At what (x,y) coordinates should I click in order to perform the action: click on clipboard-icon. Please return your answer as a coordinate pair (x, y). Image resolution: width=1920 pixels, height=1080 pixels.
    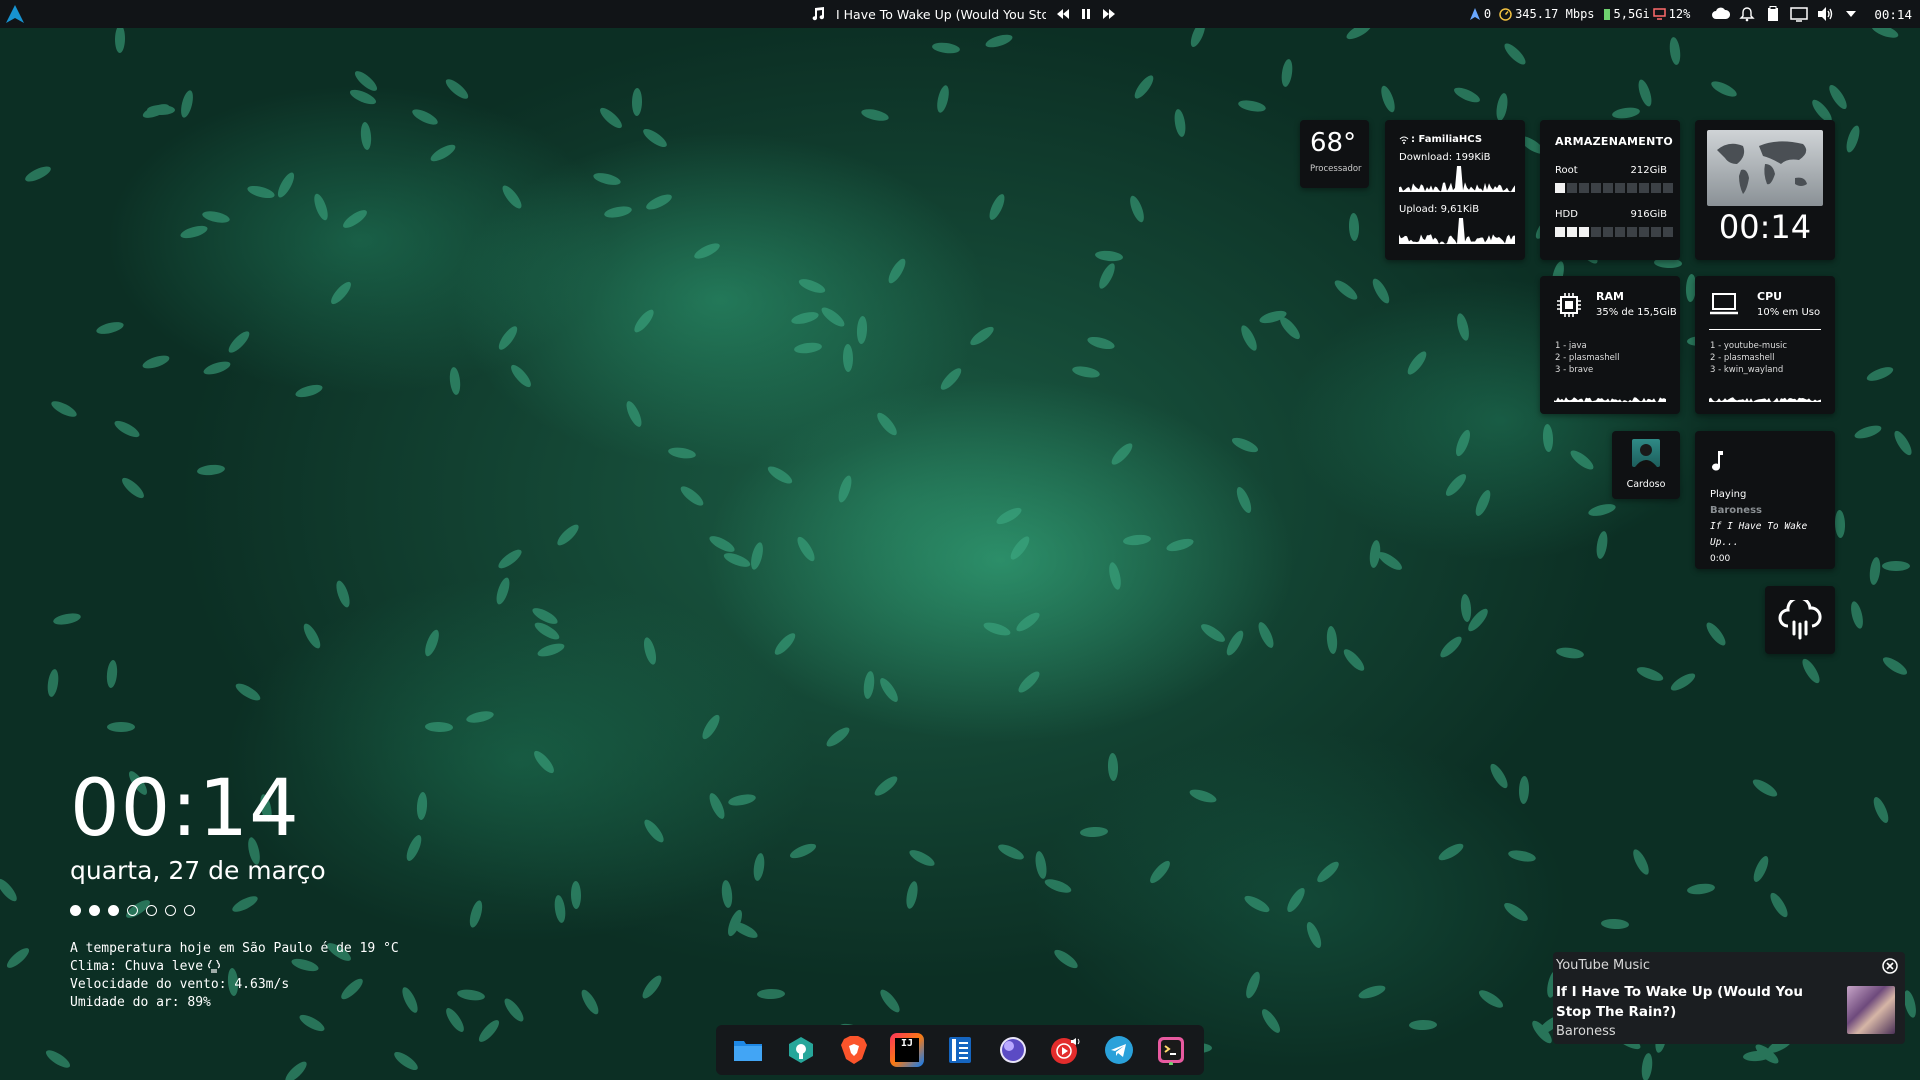
    Looking at the image, I should click on (1773, 14).